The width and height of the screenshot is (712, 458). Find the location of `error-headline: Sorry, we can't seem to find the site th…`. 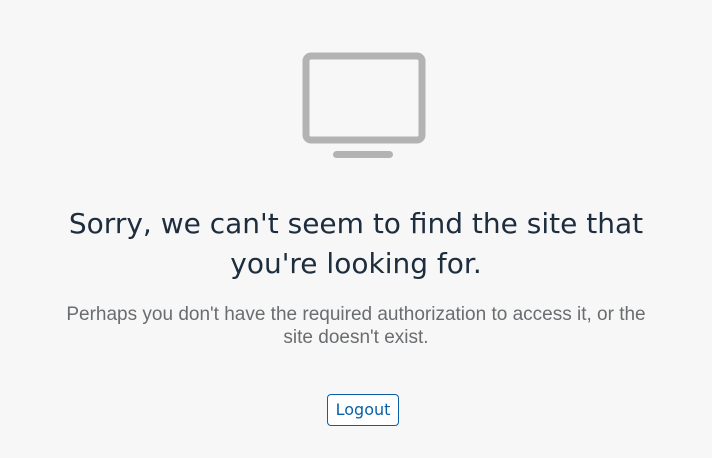

error-headline: Sorry, we can't seem to find the site th… is located at coordinates (356, 243).